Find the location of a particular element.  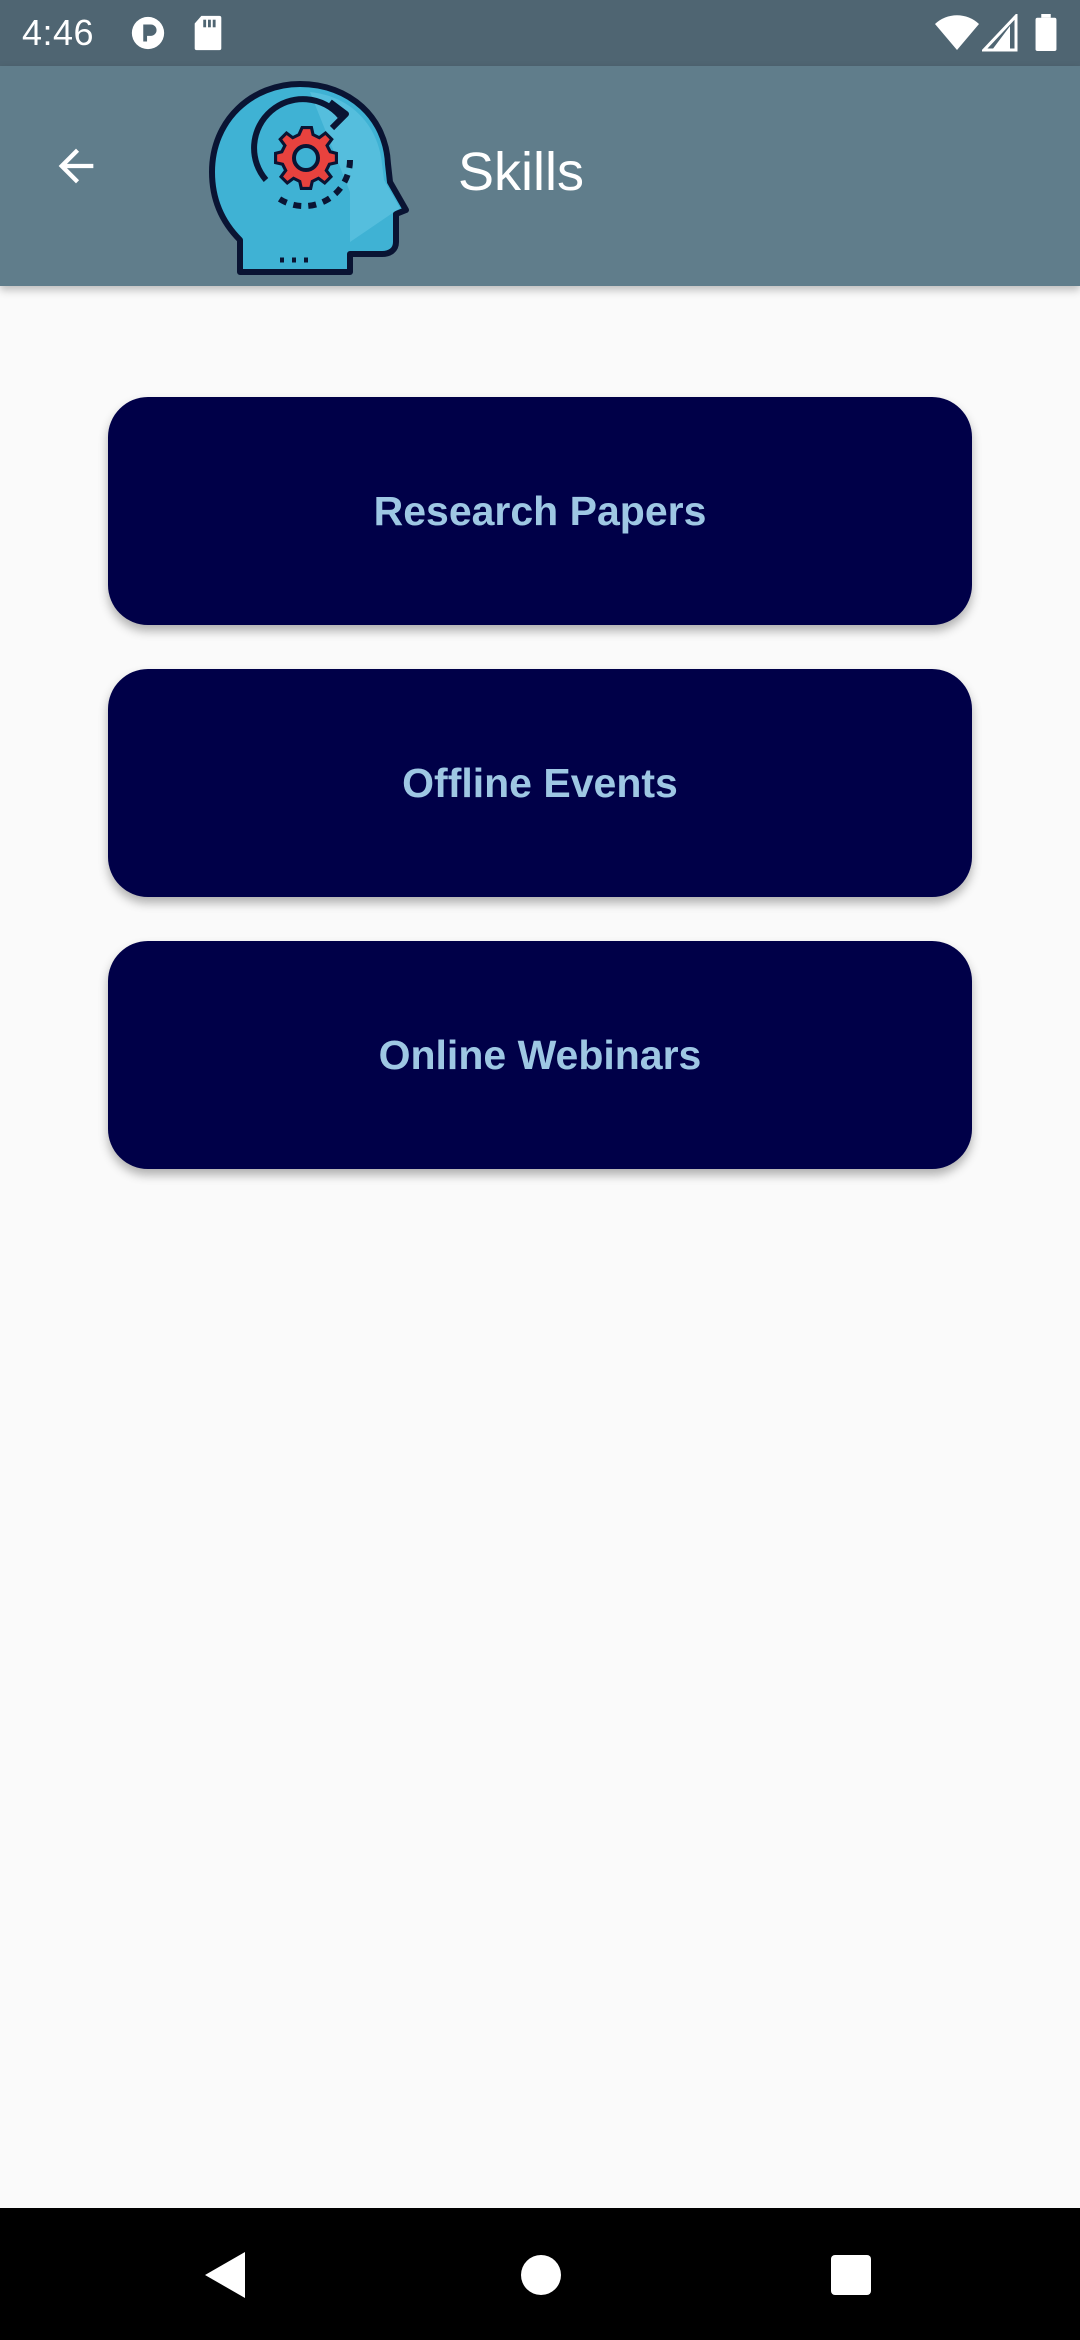

battery-icon is located at coordinates (1046, 33).